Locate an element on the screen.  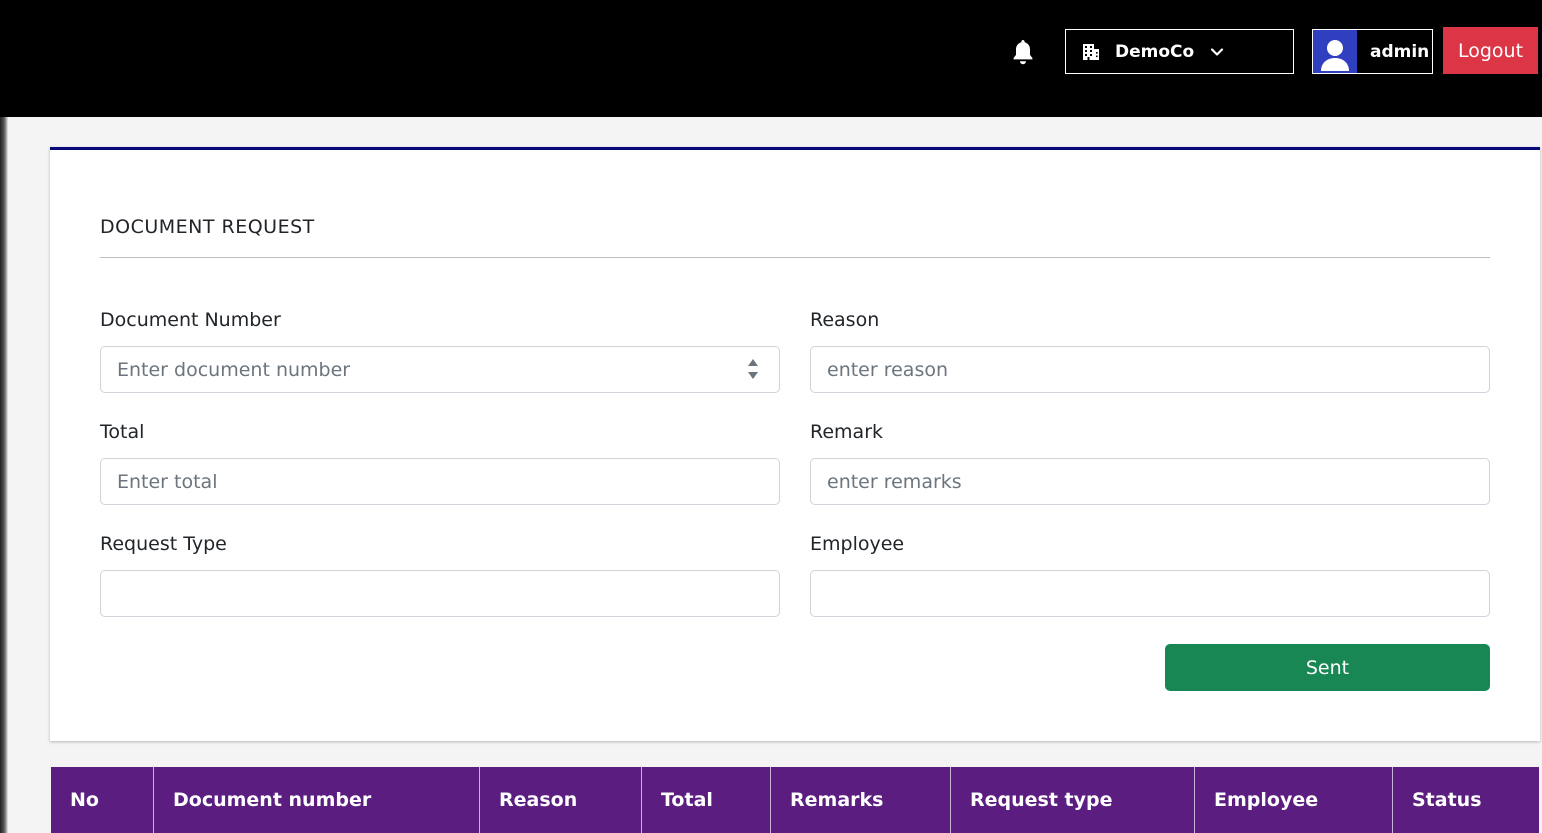
document-number-input is located at coordinates (440, 369).